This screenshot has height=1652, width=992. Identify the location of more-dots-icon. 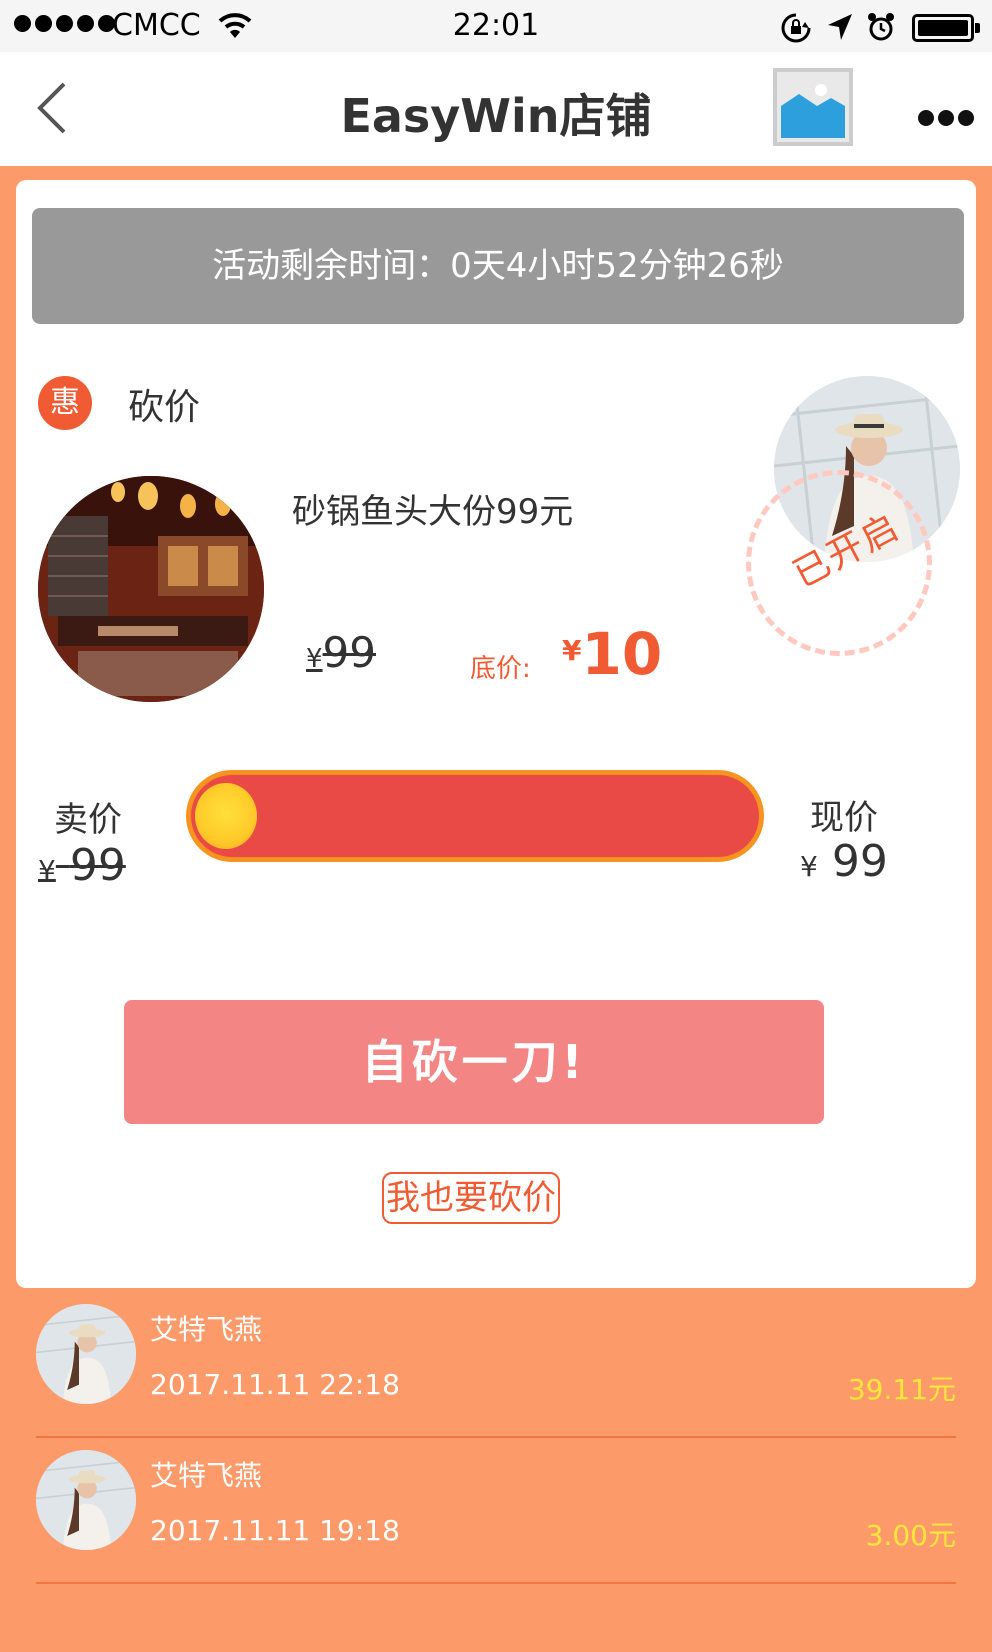
(946, 118).